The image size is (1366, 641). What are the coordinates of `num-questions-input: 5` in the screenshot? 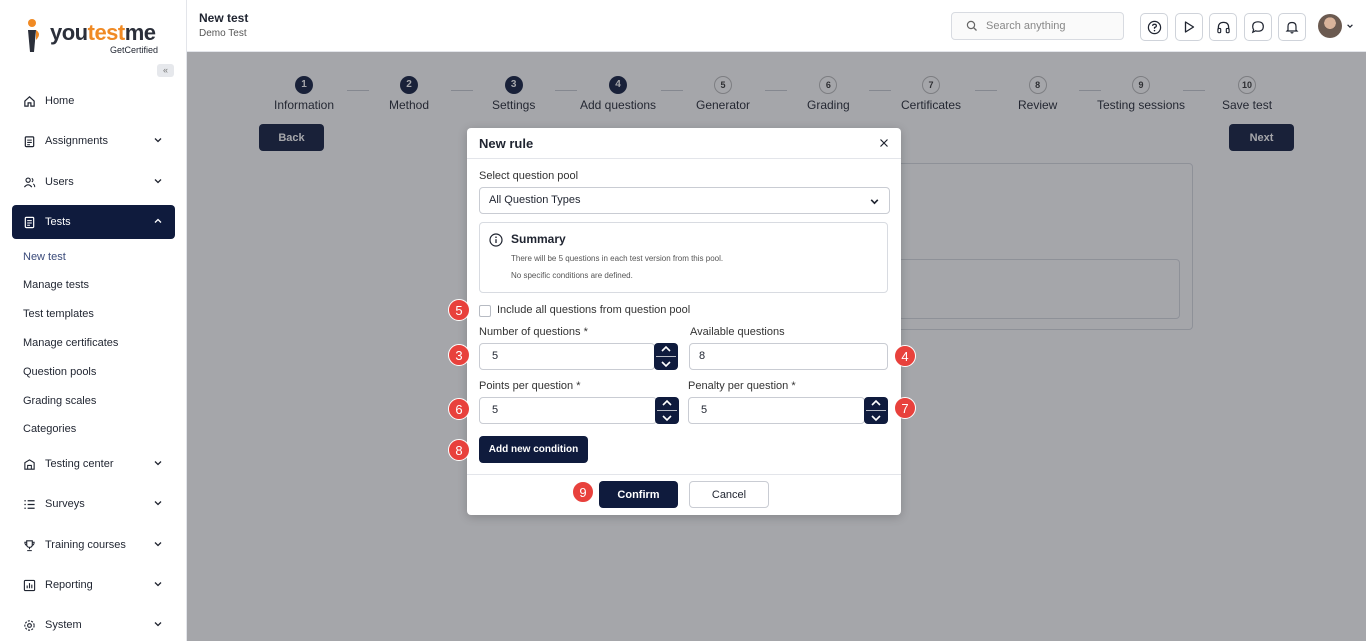 It's located at (567, 356).